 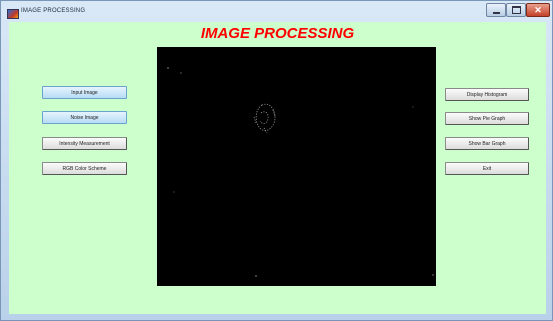 I want to click on app-heading: IMAGE PROCESSING, so click(x=277, y=33).